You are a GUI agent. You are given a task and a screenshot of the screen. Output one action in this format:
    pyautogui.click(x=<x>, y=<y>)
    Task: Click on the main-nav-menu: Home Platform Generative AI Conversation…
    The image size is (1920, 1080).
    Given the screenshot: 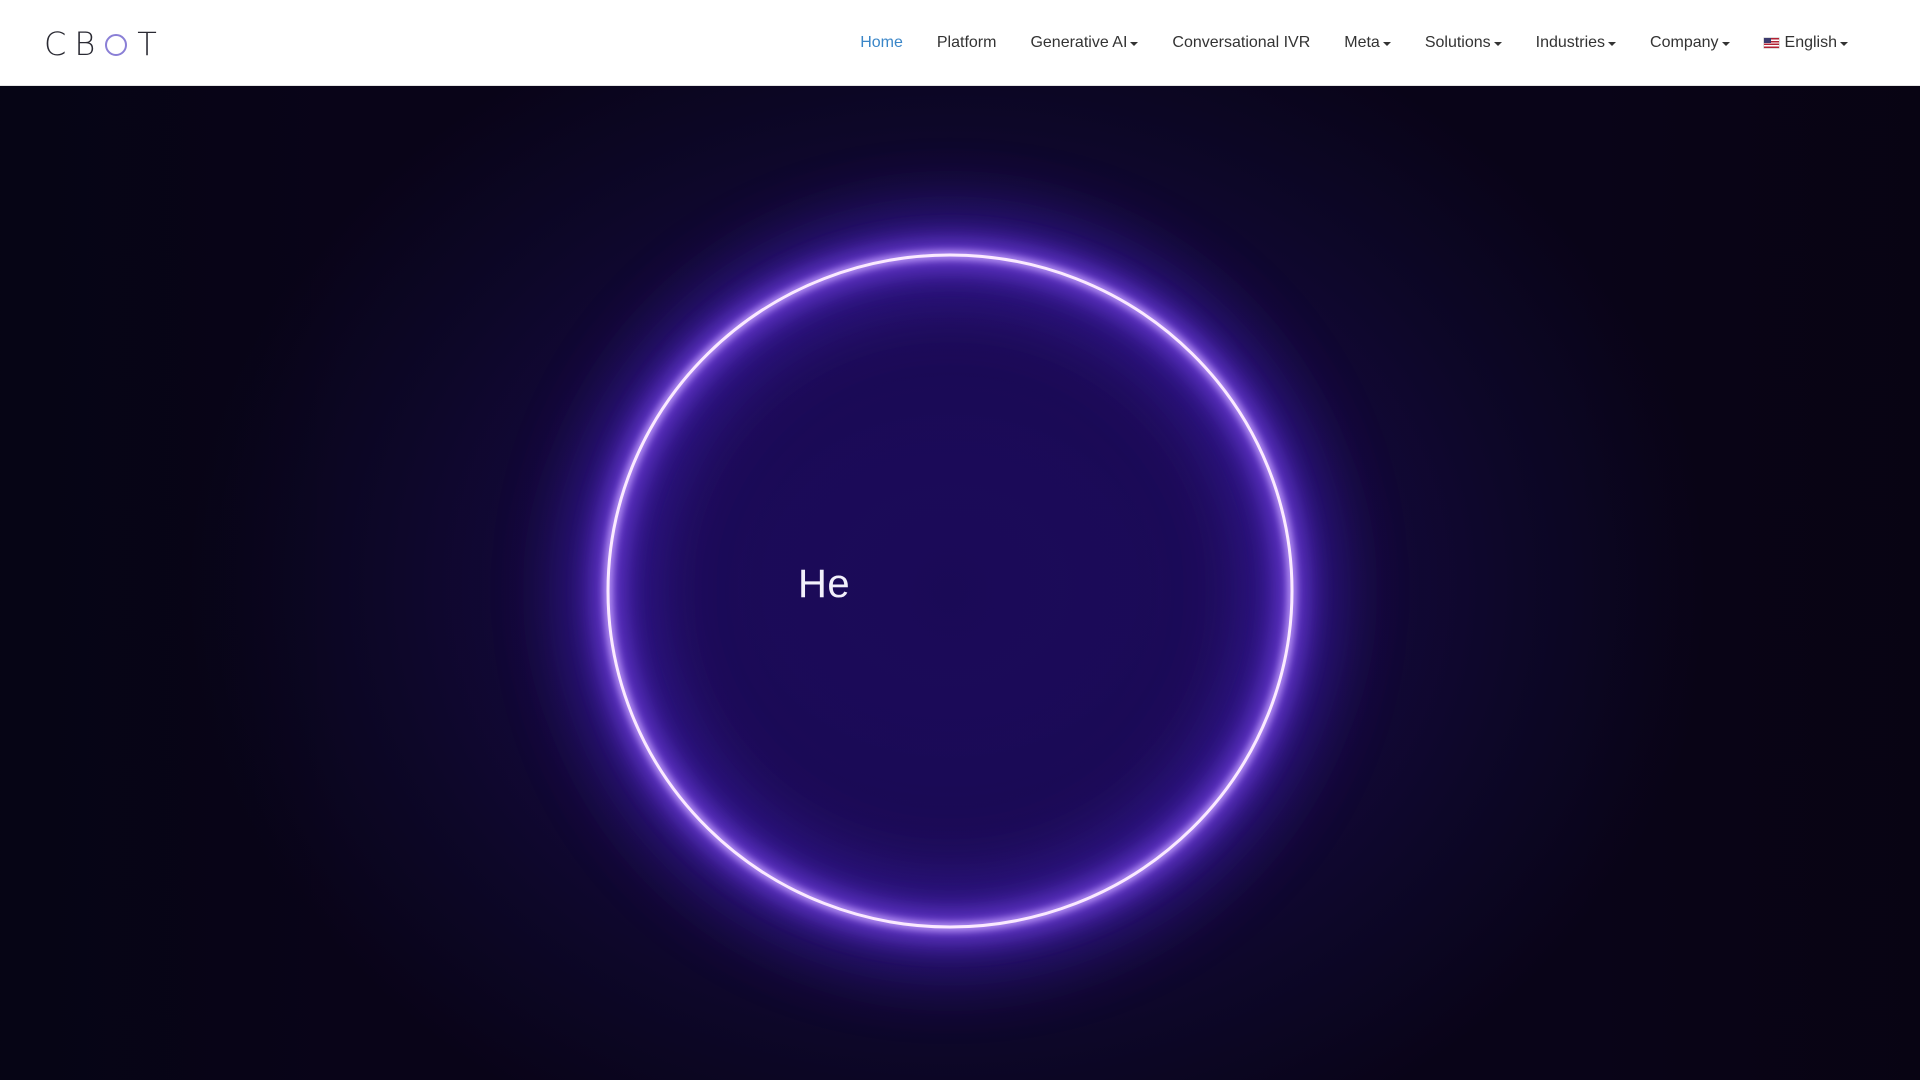 What is the action you would take?
    pyautogui.click(x=1354, y=43)
    